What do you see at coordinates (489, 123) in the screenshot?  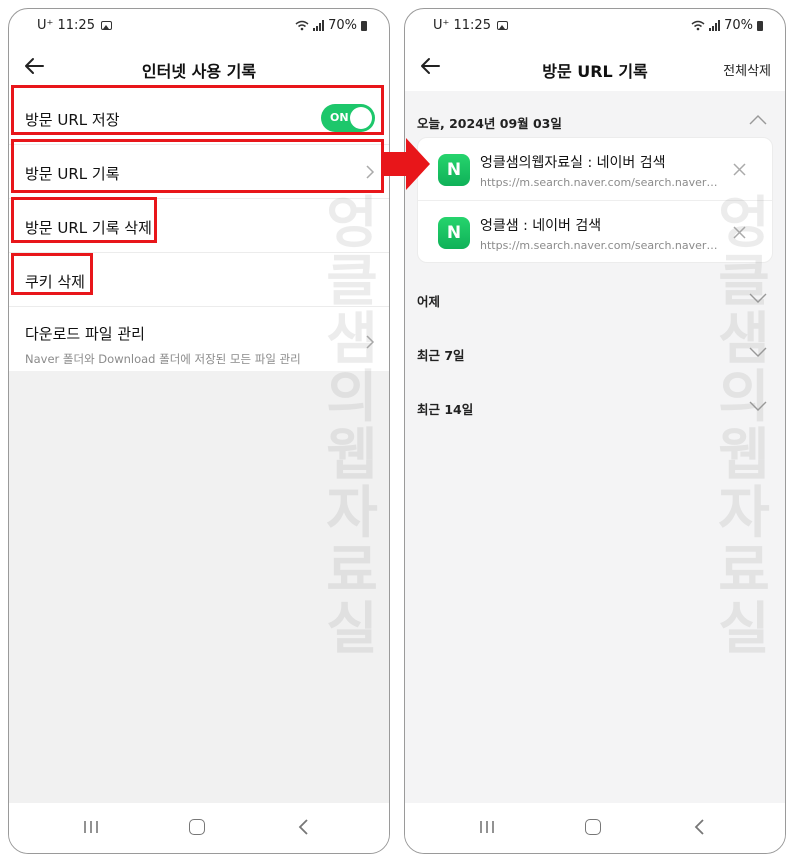 I see `section-label: 오늘, 2024년 09월 03일` at bounding box center [489, 123].